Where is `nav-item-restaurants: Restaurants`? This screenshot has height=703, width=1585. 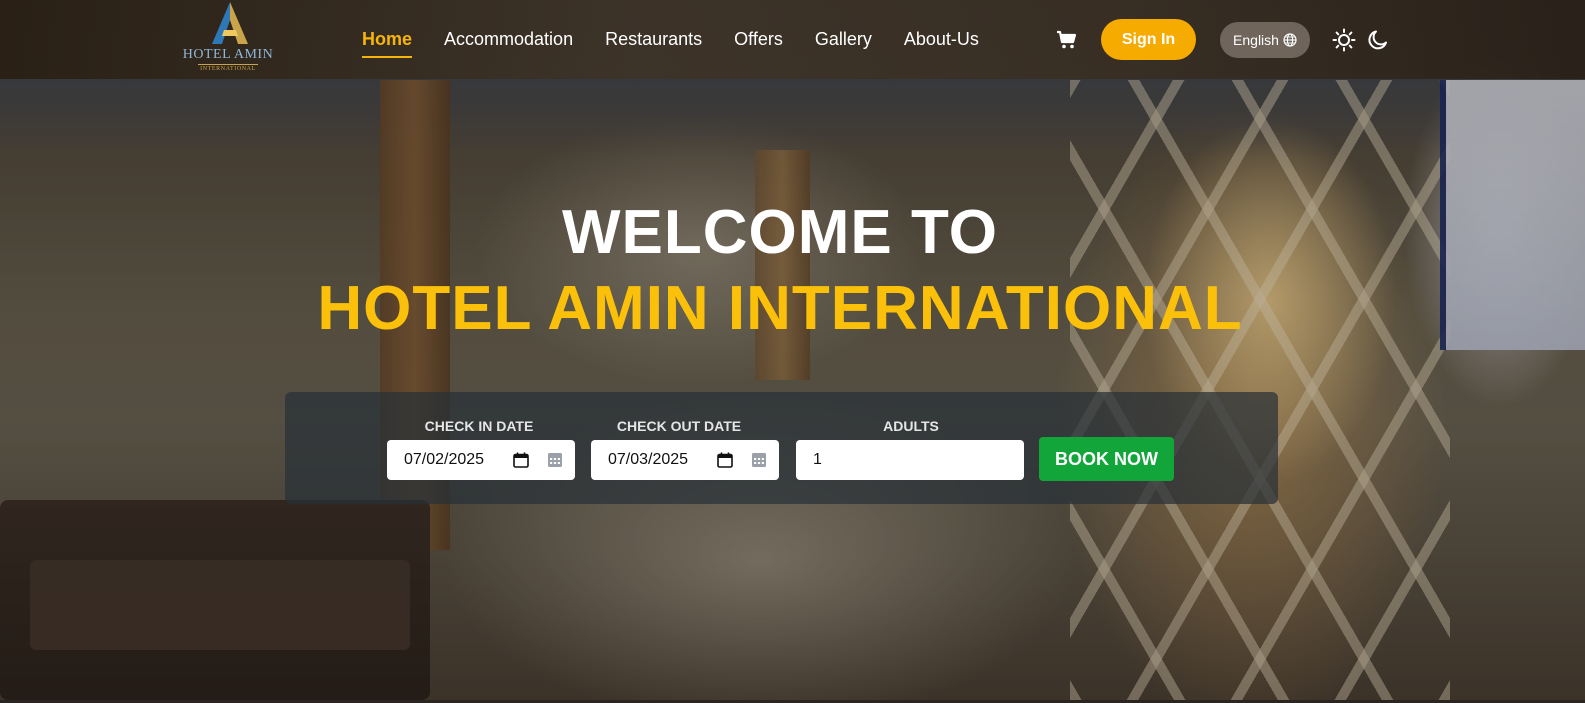 nav-item-restaurants: Restaurants is located at coordinates (653, 39).